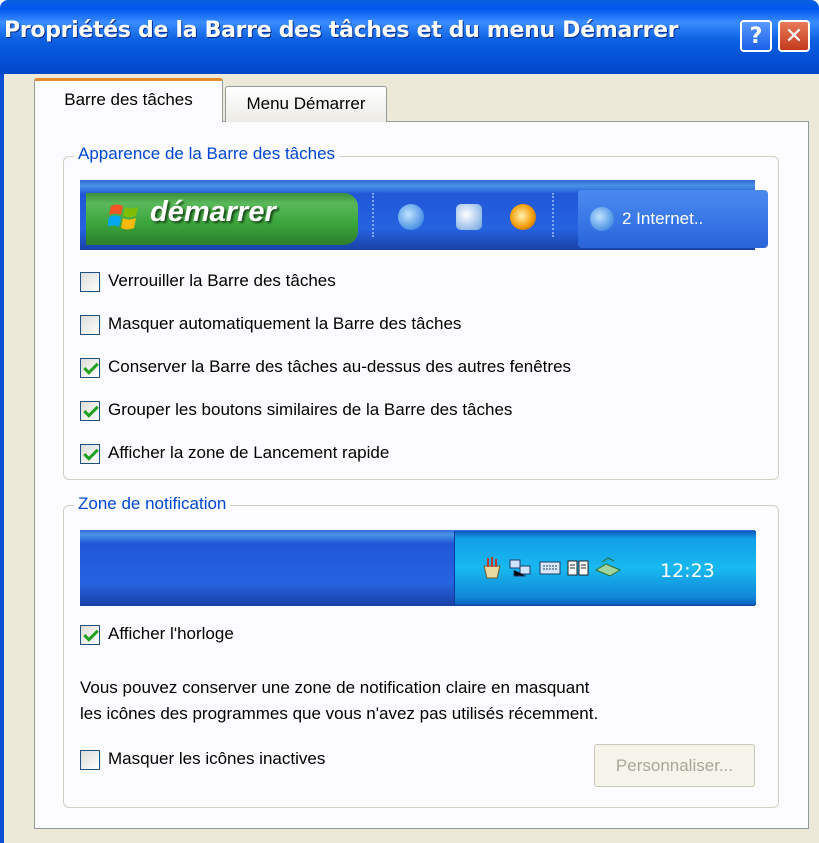 Image resolution: width=819 pixels, height=843 pixels. What do you see at coordinates (207, 154) in the screenshot?
I see `appearance-group-label: Apparence de la Barre des tâches` at bounding box center [207, 154].